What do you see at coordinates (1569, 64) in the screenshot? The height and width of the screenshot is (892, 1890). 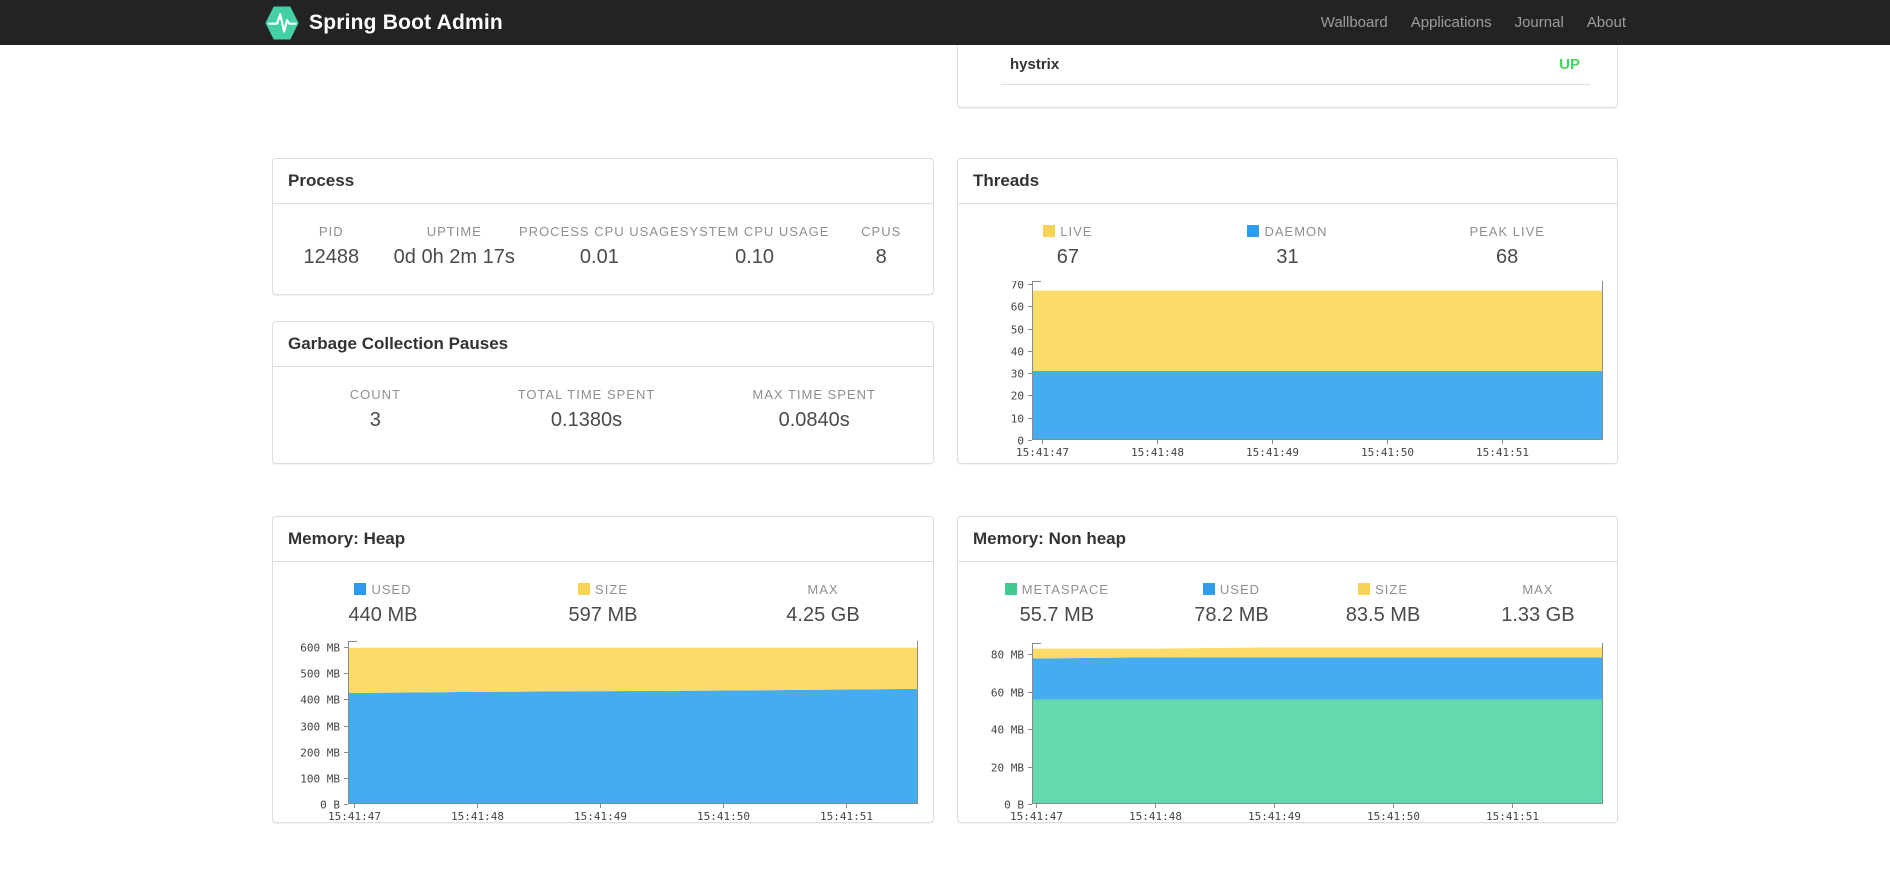 I see `status-badge: UP` at bounding box center [1569, 64].